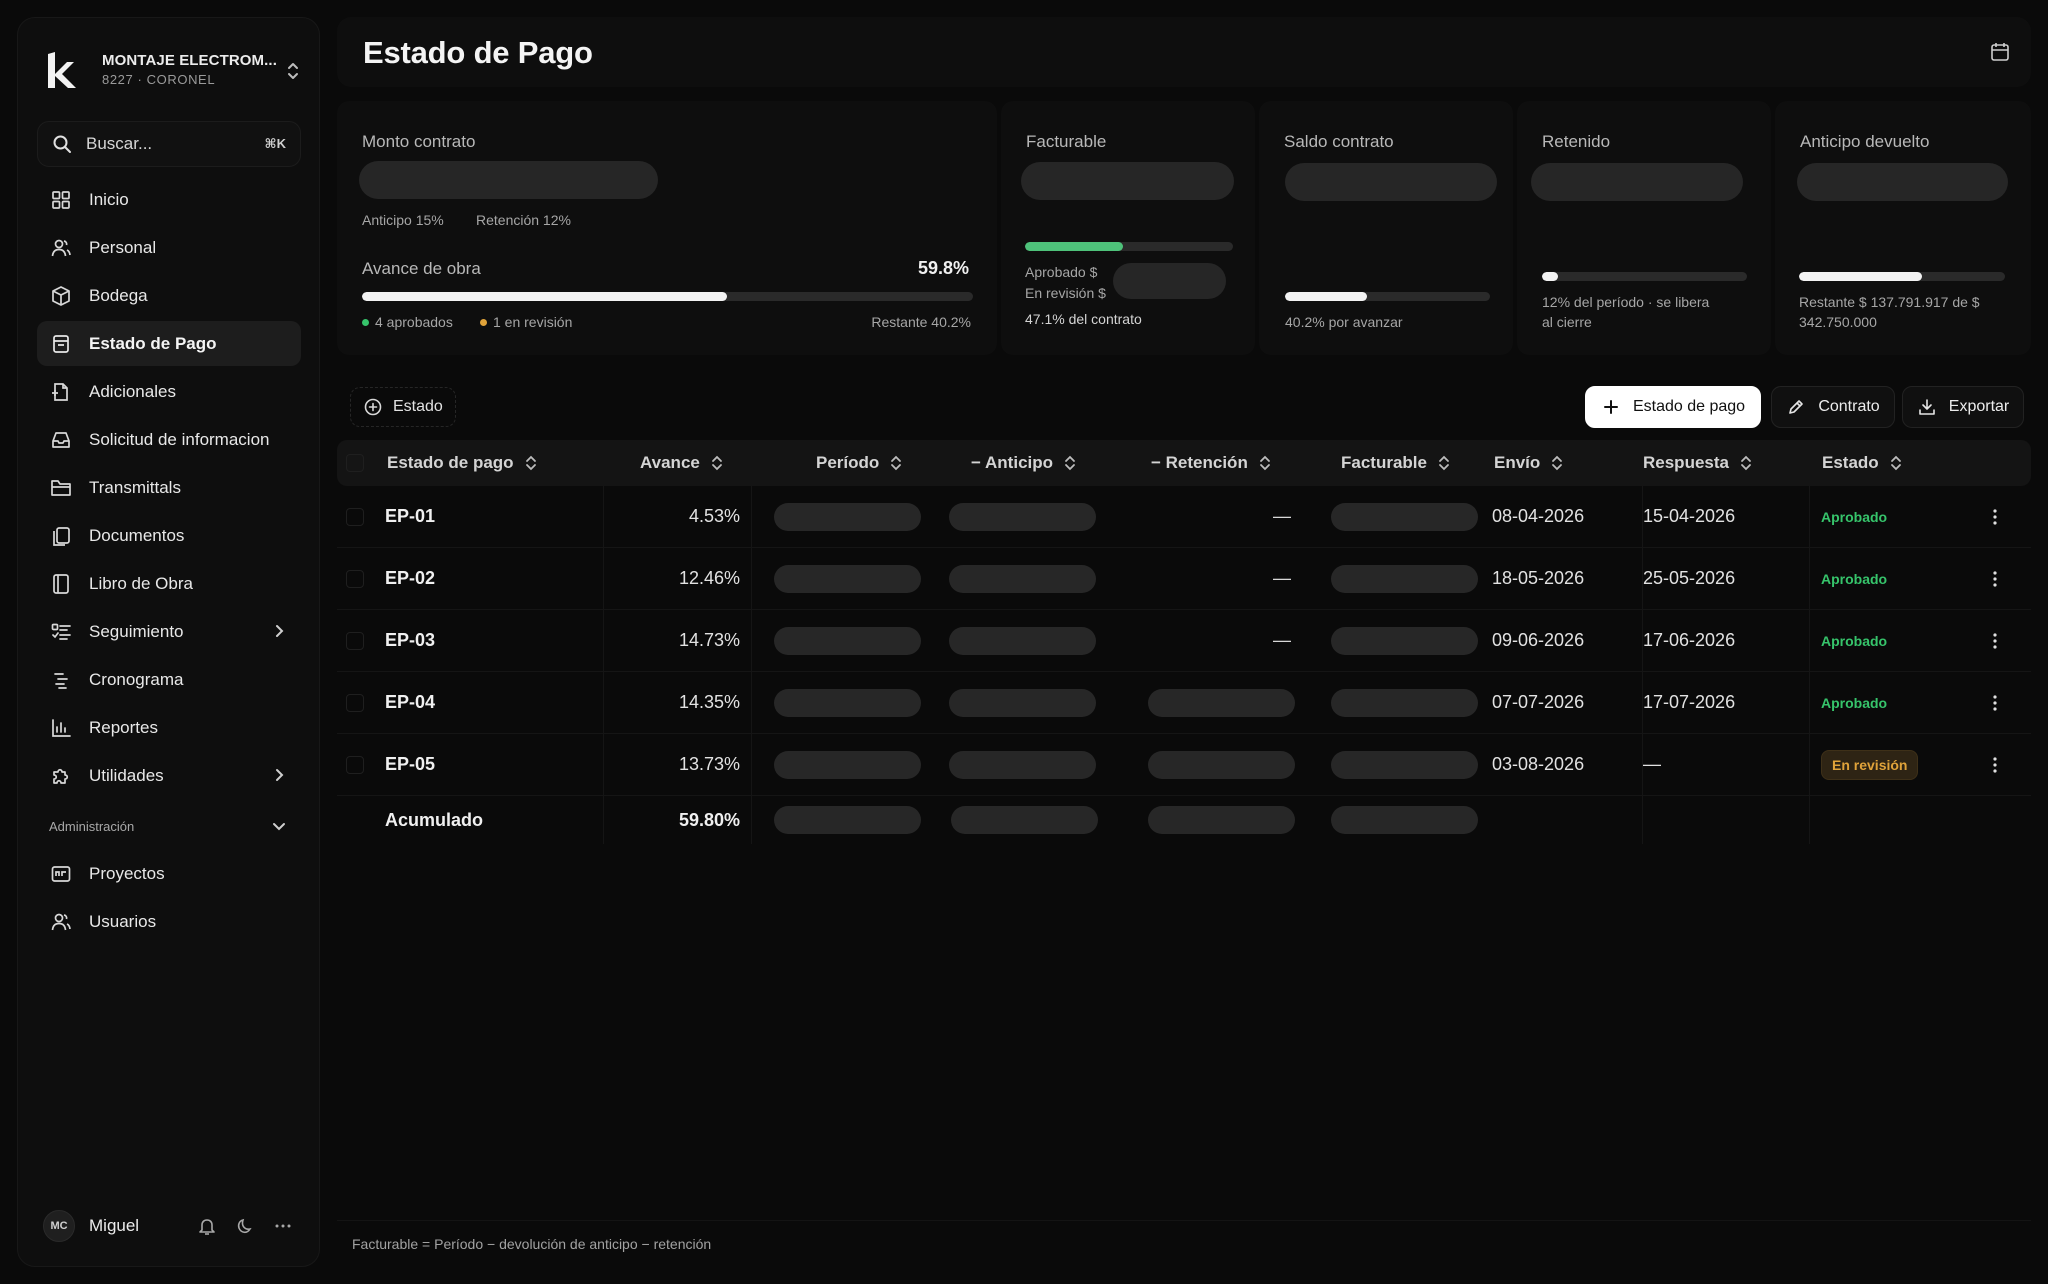 This screenshot has width=2048, height=1284. Describe the element at coordinates (169, 144) in the screenshot. I see `search-input: Buscar... ⌘K` at that location.